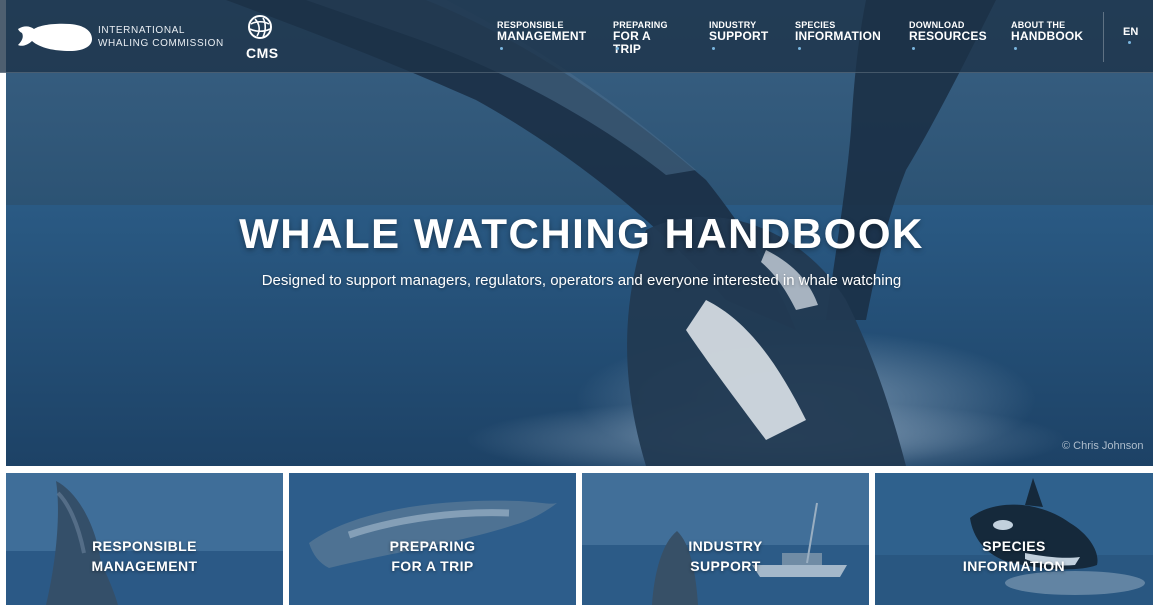  I want to click on tile-label-line1: SPECIES, so click(1014, 546).